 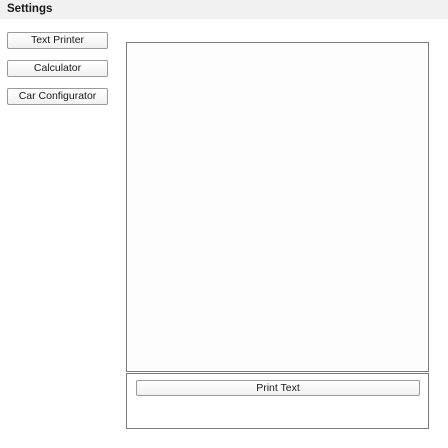 What do you see at coordinates (224, 9) in the screenshot?
I see `menu-bar: Settings` at bounding box center [224, 9].